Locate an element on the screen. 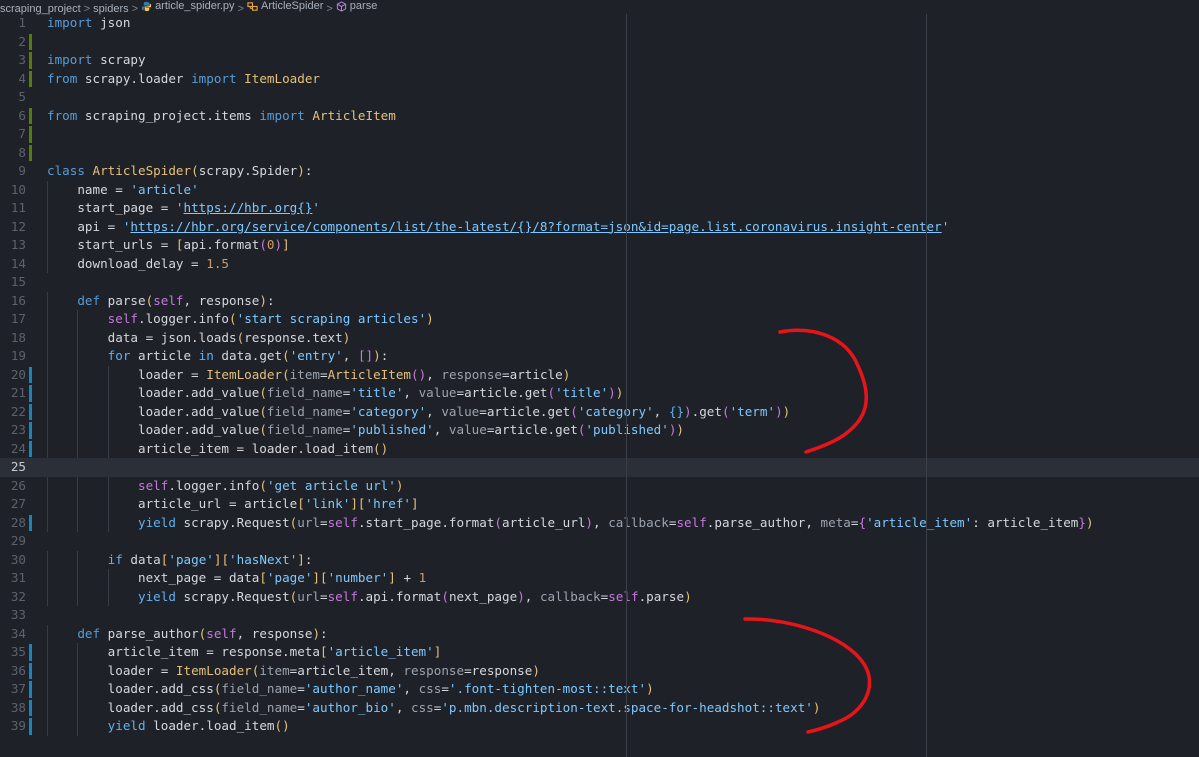  line-number: 36 is located at coordinates (13, 671).